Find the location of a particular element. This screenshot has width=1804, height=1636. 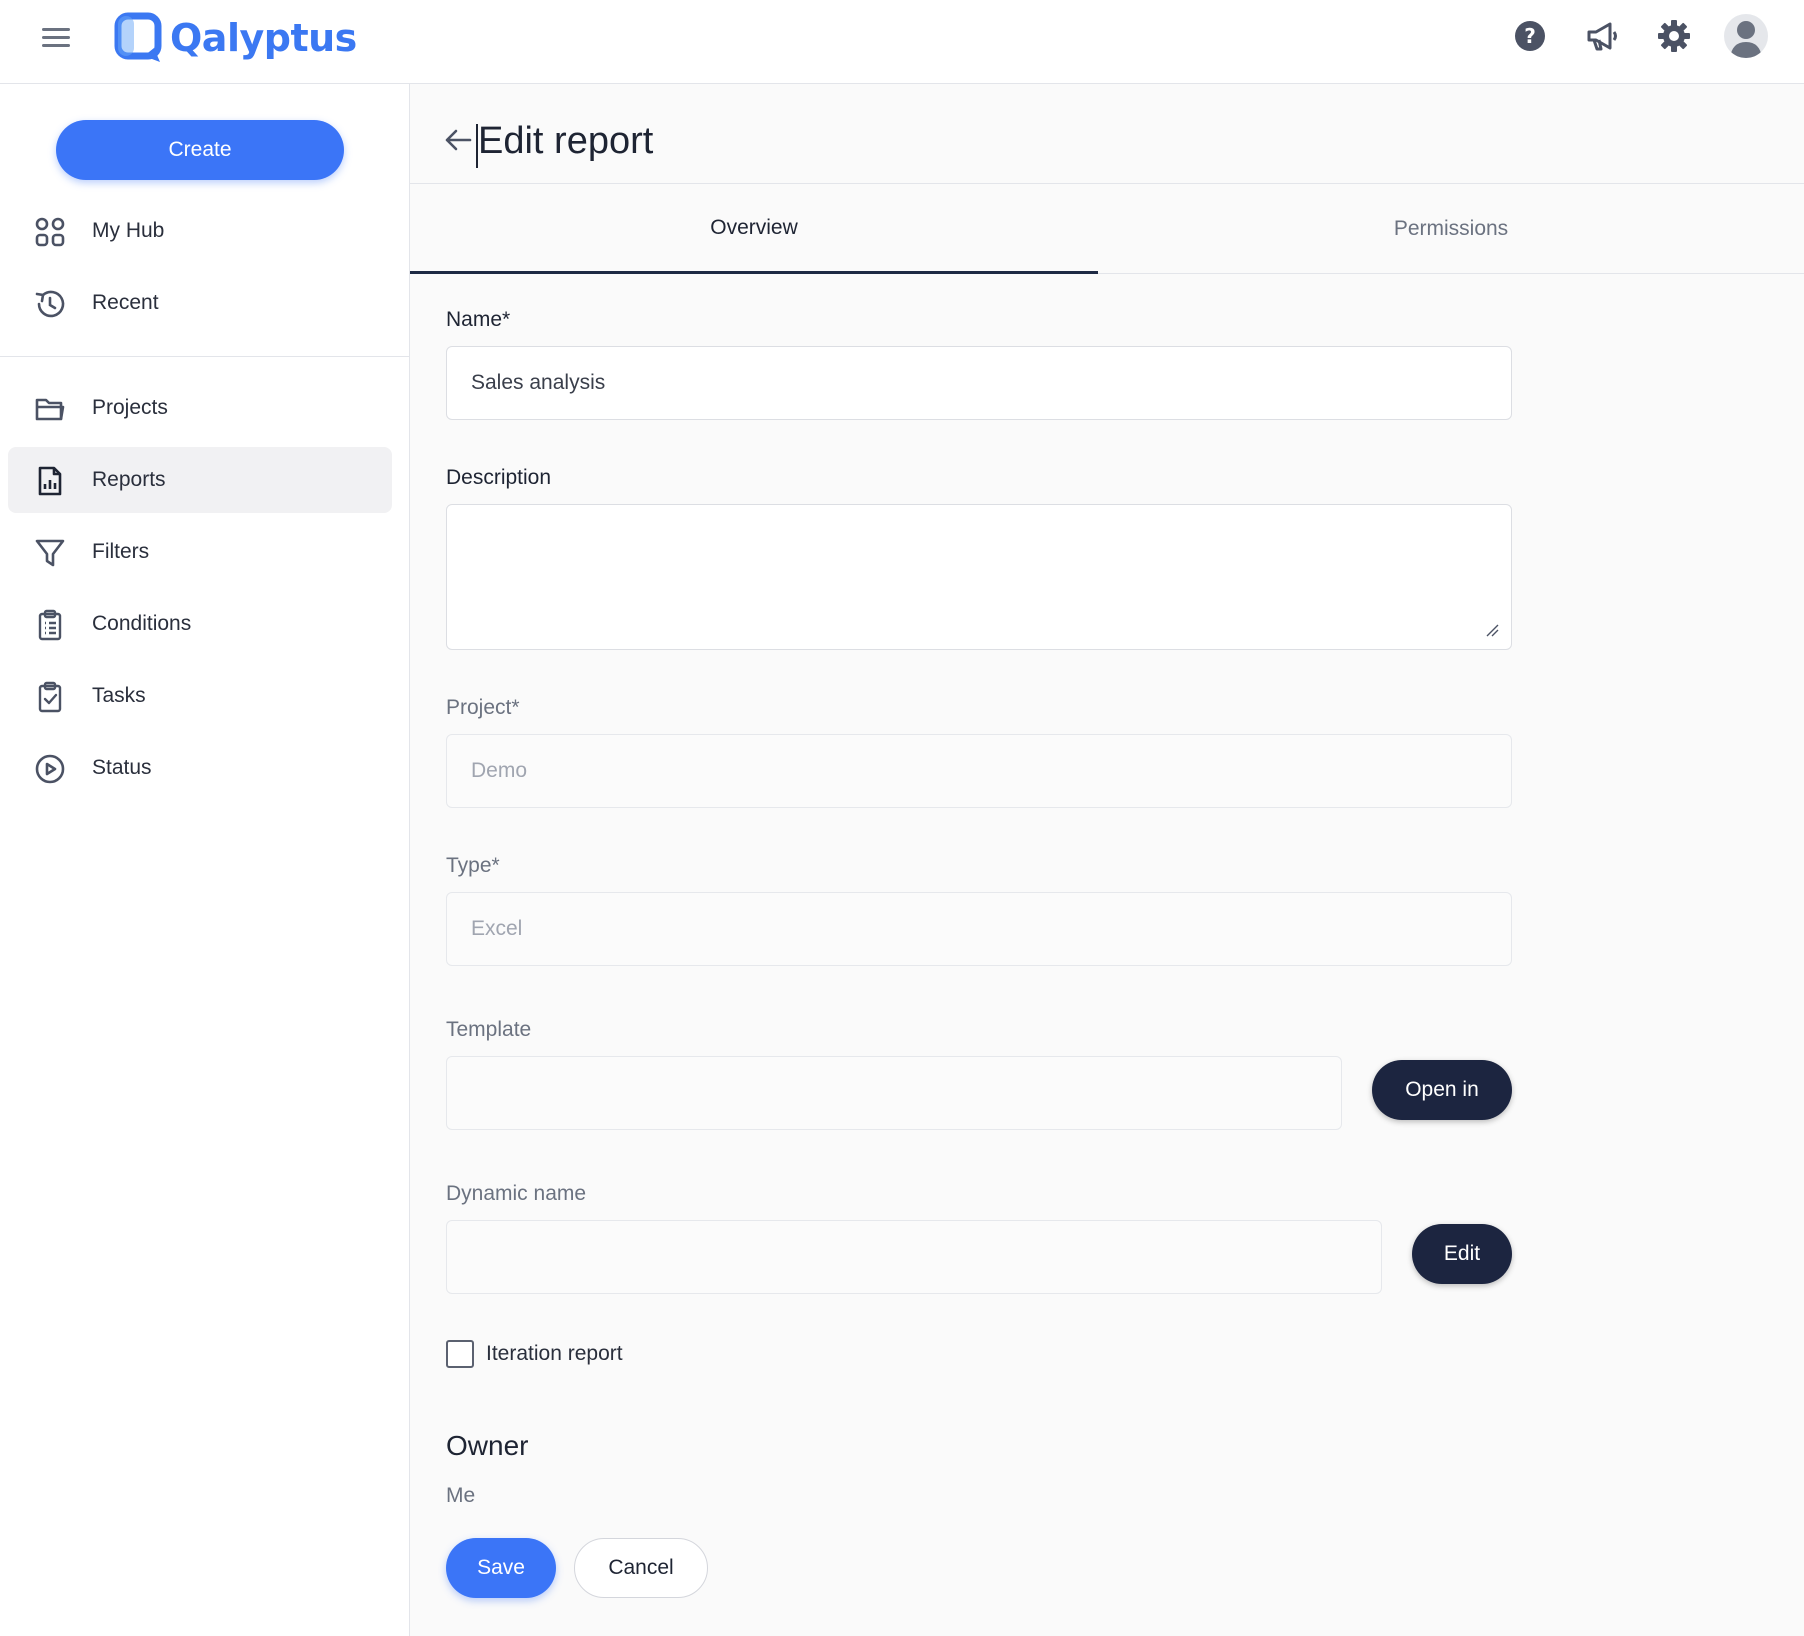

edit-dynamic-name-button: Edit is located at coordinates (1462, 1254).